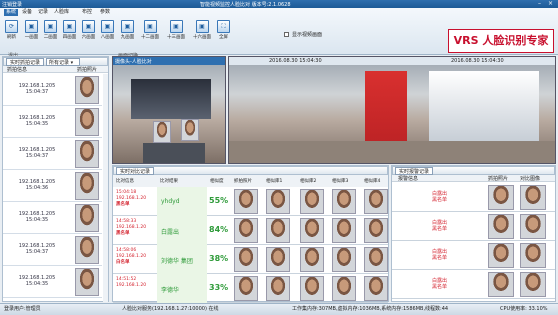 The width and height of the screenshot is (558, 315). Describe the element at coordinates (127, 31) in the screenshot. I see `layout-9-button: ▣ 九画面` at that location.